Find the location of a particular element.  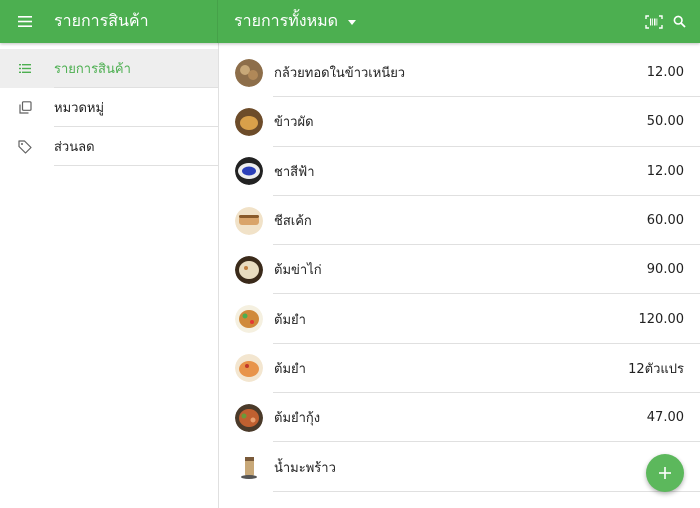

sidebar-item-discounts: ส่วนลด is located at coordinates (109, 146).